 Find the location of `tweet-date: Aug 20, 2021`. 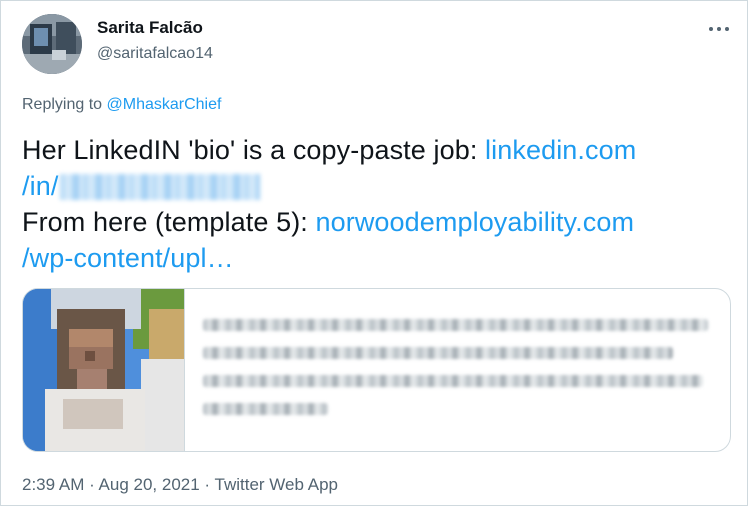

tweet-date: Aug 20, 2021 is located at coordinates (149, 484).